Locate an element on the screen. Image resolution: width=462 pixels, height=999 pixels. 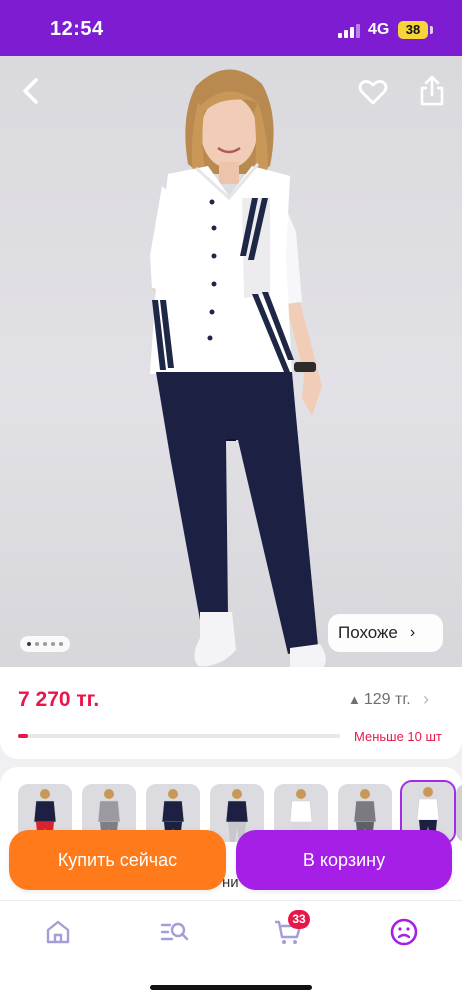
catalog-search-icon is located at coordinates (174, 931).